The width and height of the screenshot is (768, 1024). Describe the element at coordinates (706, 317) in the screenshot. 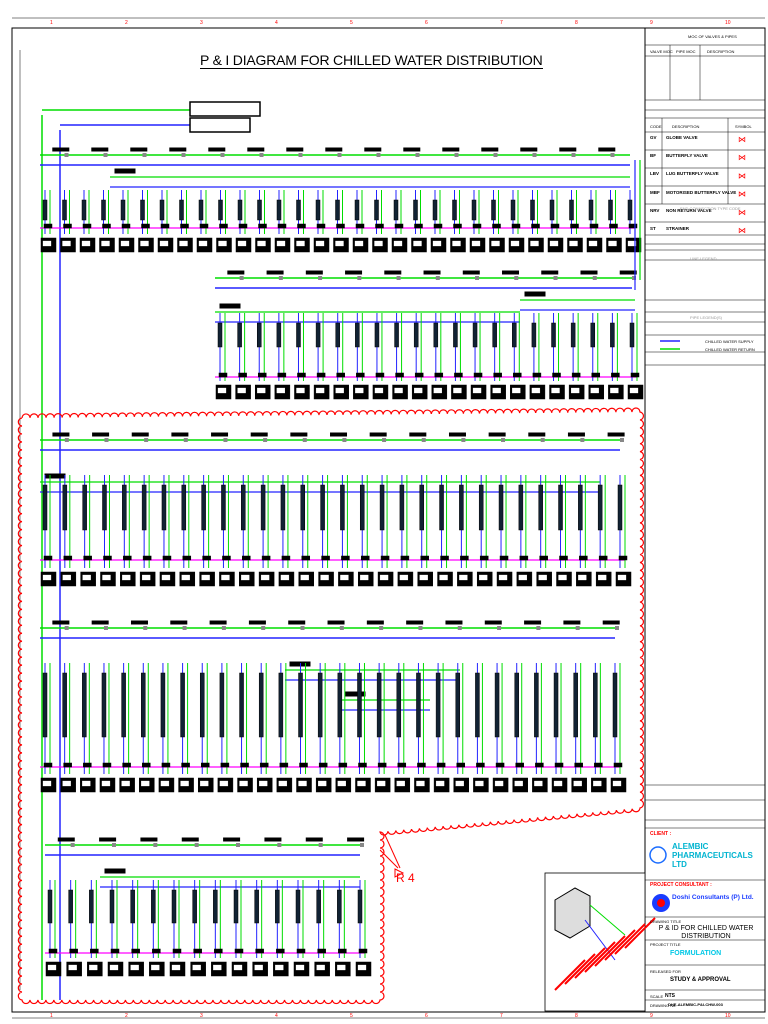

I see `pipe-legend-heading: PIPE LEGEND(S)` at that location.